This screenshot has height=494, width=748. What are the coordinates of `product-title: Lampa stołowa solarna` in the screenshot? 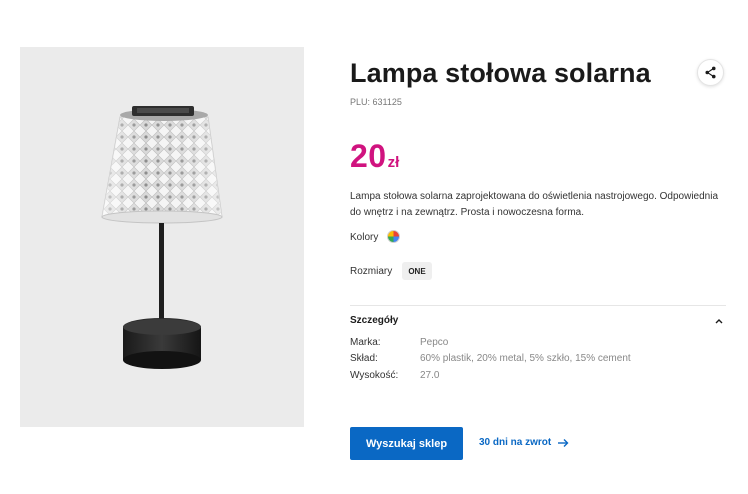 It's located at (500, 73).